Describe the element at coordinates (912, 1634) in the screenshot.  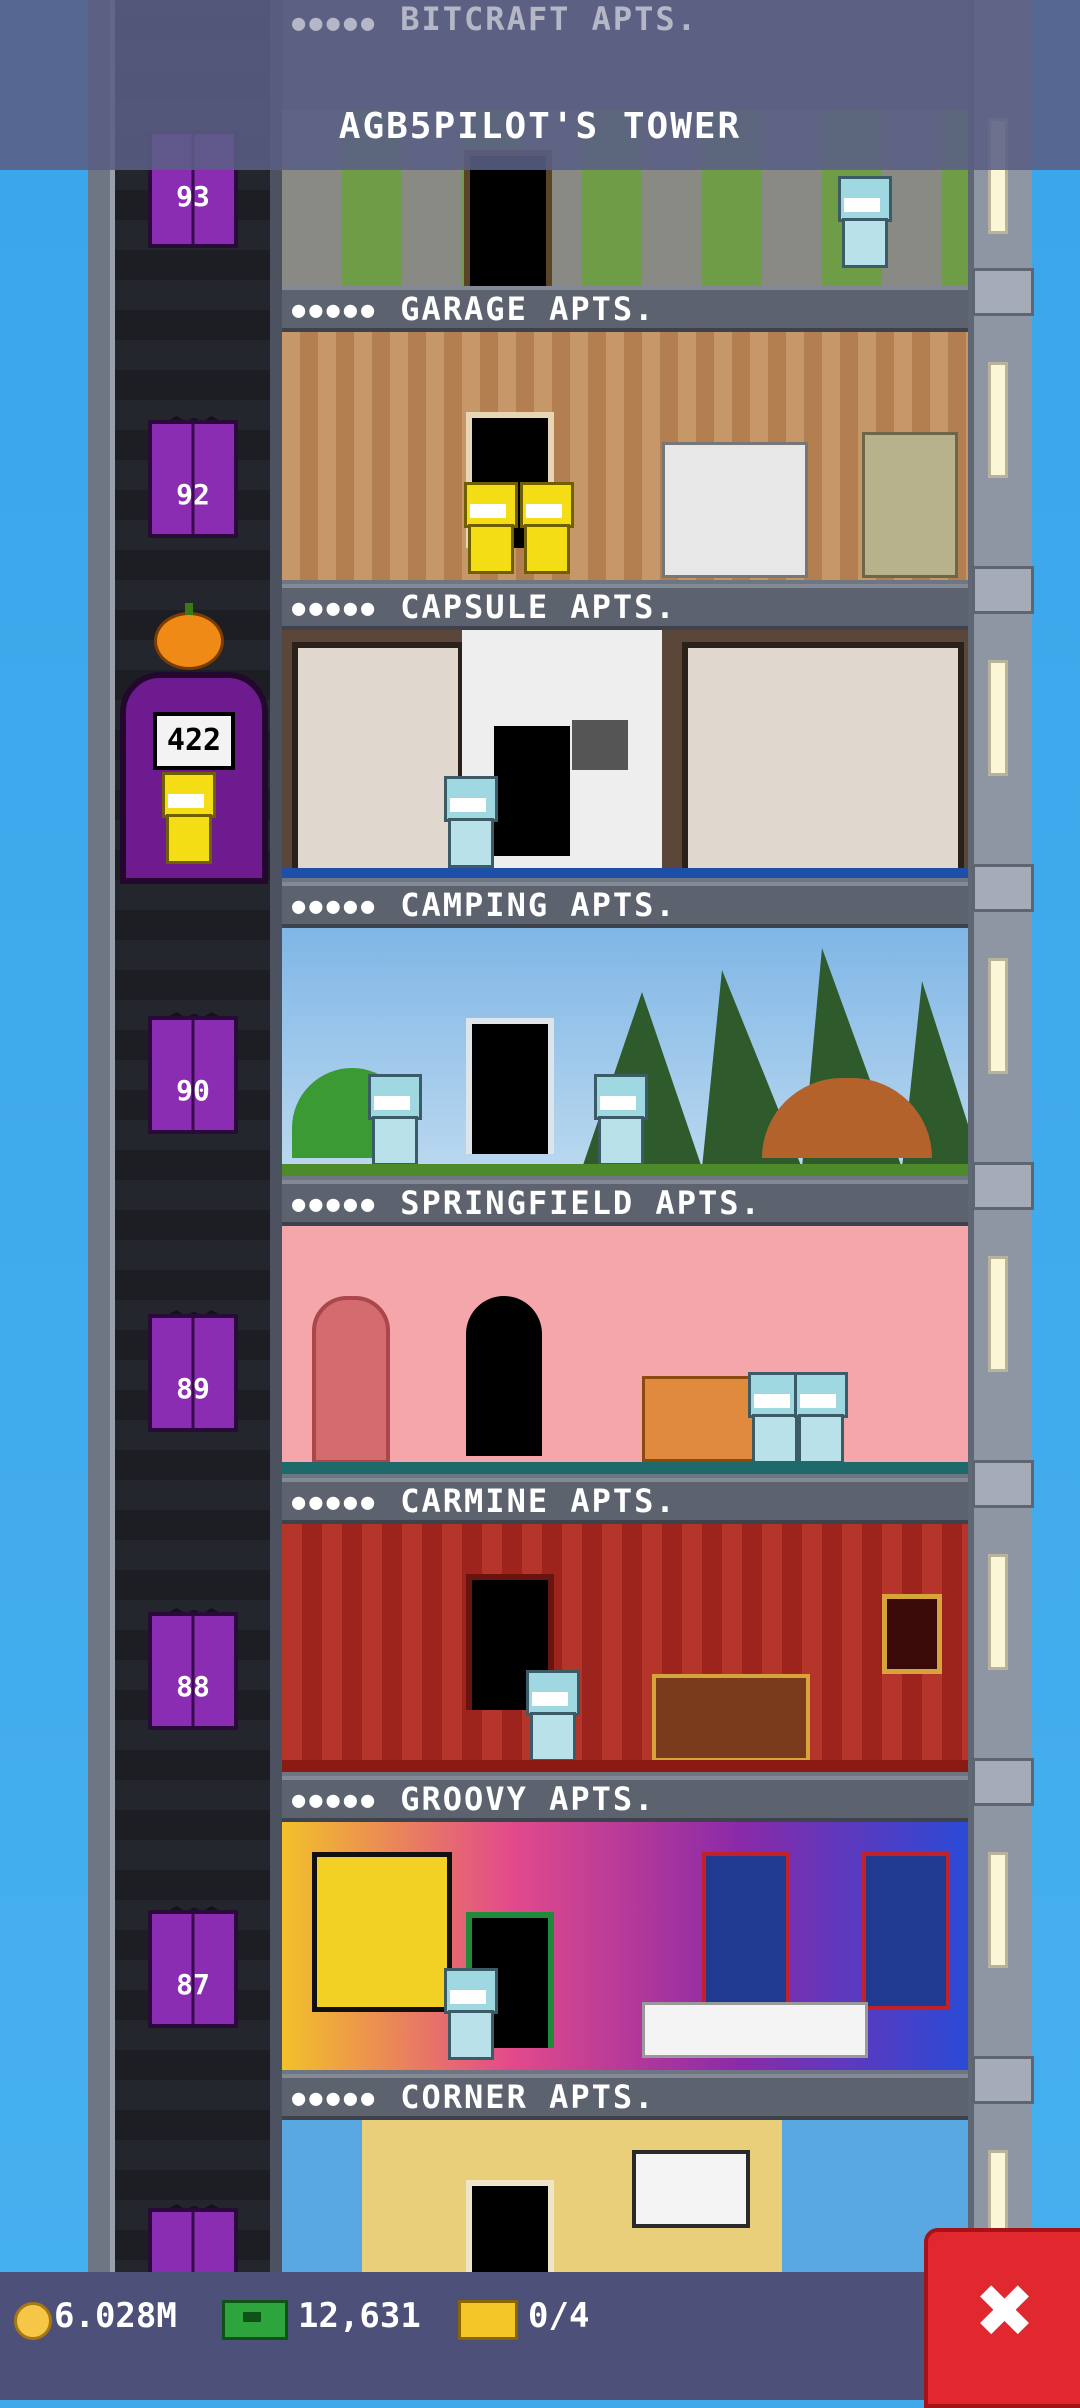
I see `painting` at that location.